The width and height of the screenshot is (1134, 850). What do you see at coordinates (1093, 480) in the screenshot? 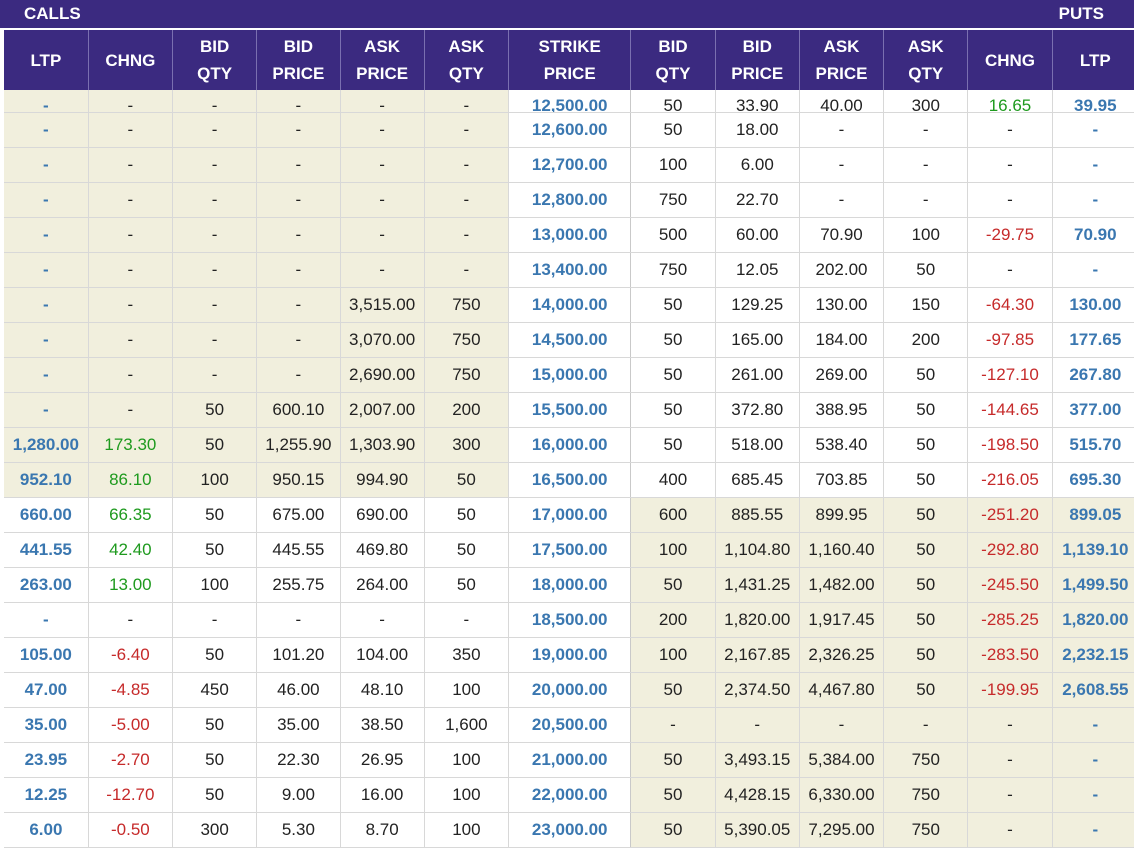
I see `put-ltp-cell: 695.30` at bounding box center [1093, 480].